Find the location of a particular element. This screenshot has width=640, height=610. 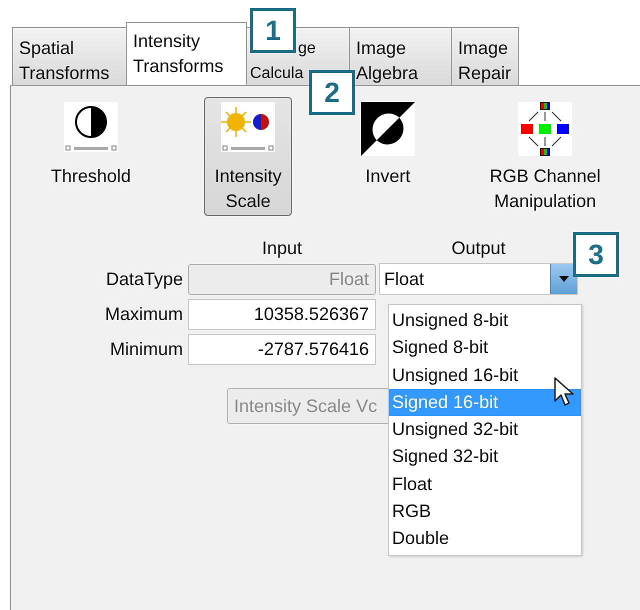

dropdown-option: RGB is located at coordinates (485, 512).